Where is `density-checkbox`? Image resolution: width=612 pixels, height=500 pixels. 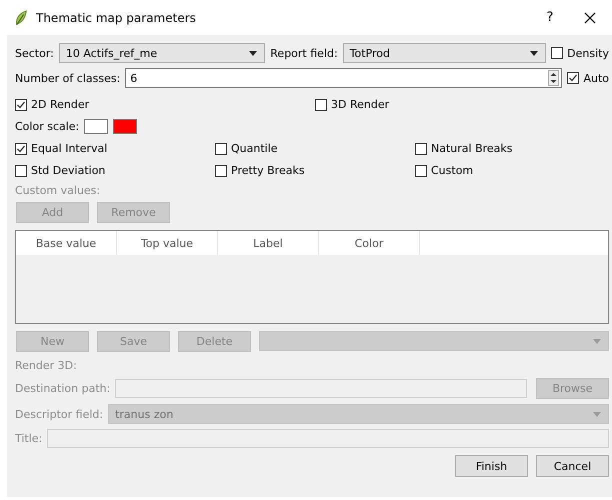 density-checkbox is located at coordinates (557, 53).